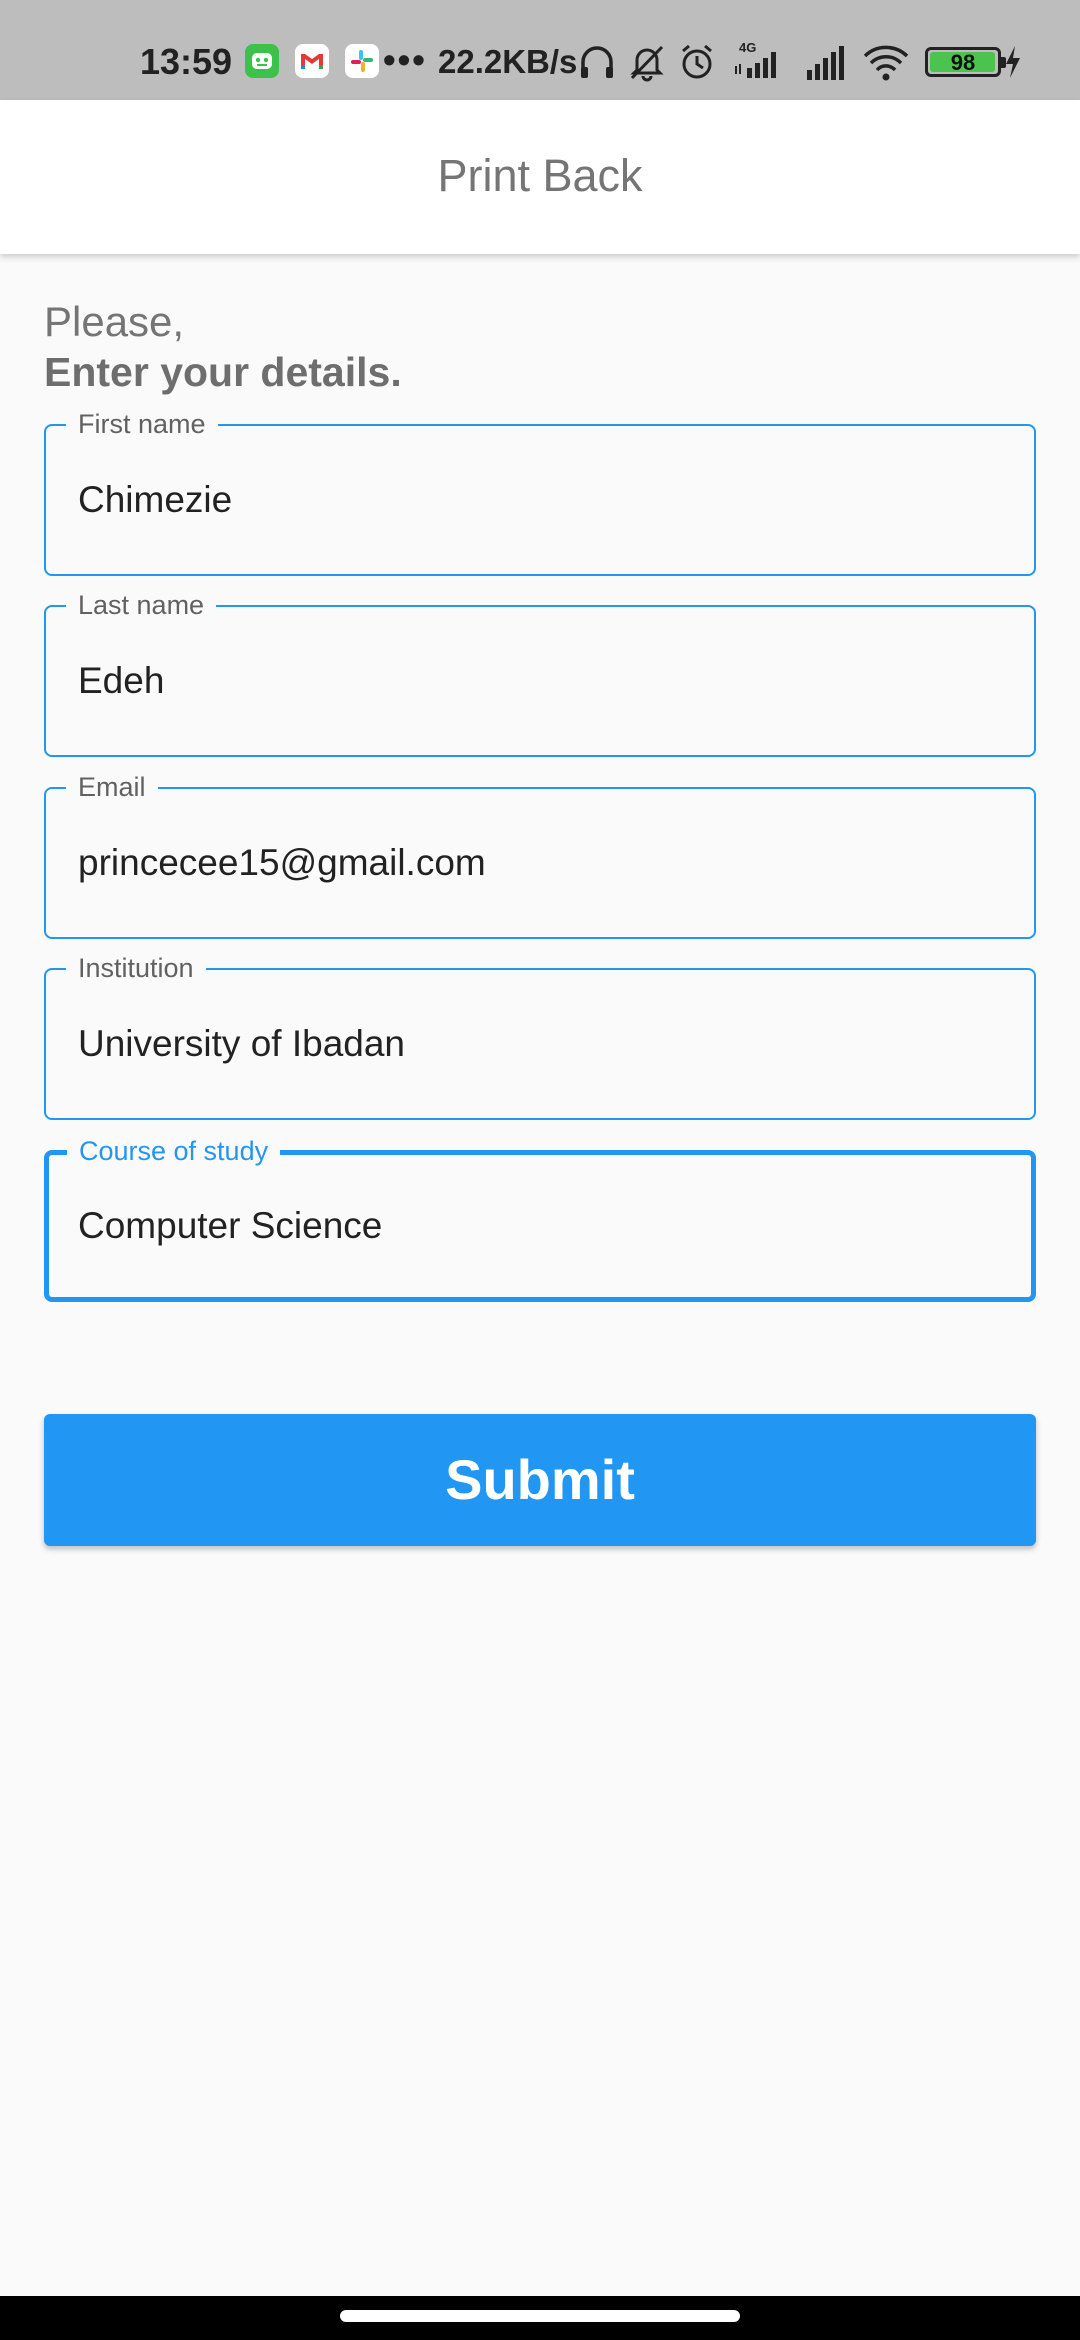 Image resolution: width=1080 pixels, height=2340 pixels. What do you see at coordinates (963, 62) in the screenshot?
I see `battery-level: 98` at bounding box center [963, 62].